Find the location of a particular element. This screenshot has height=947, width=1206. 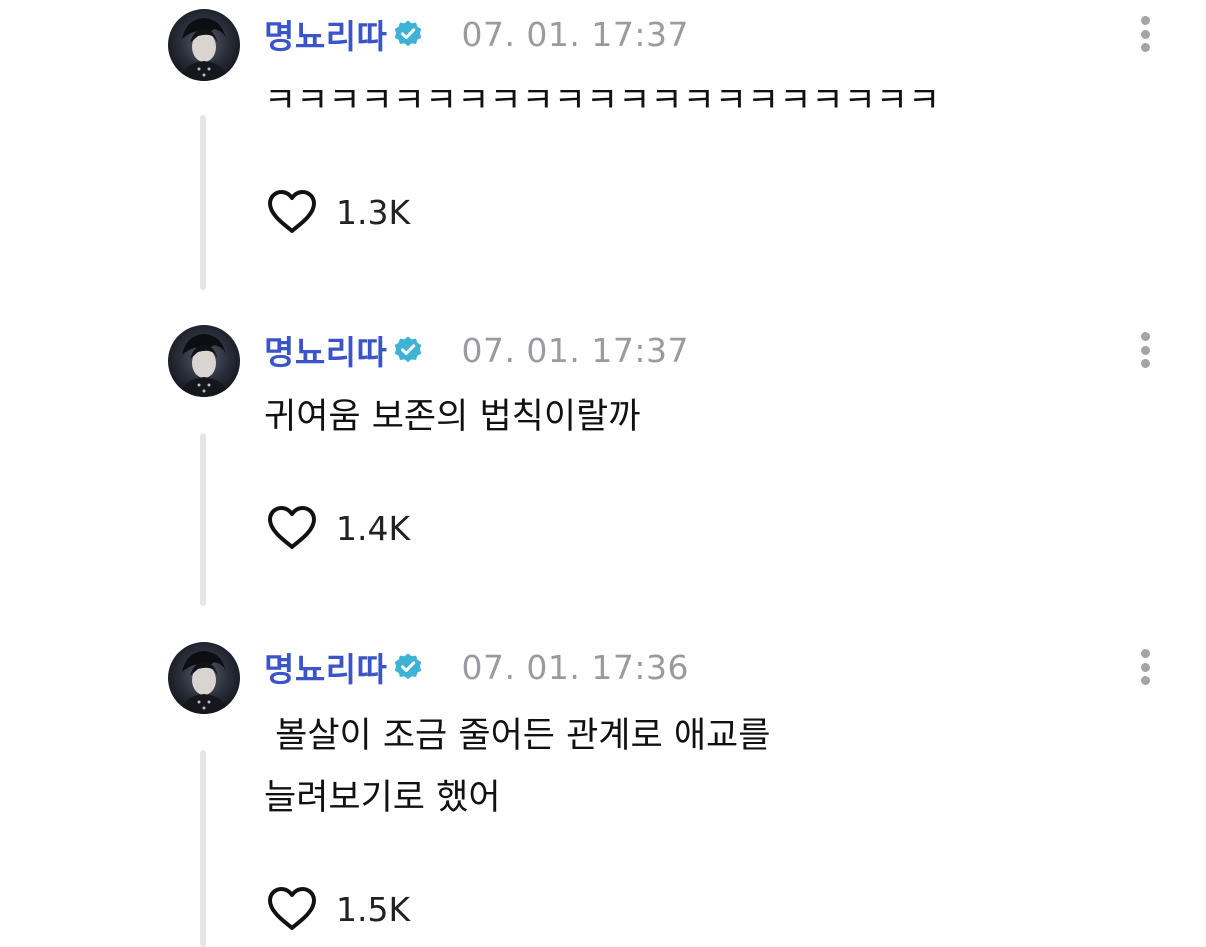

comment-text: ㅋㅋㅋㅋㅋㅋㅋㅋㅋㅋㅋㅋㅋㅋㅋㅋㅋㅋㅋㅋㅋ is located at coordinates (602, 101).